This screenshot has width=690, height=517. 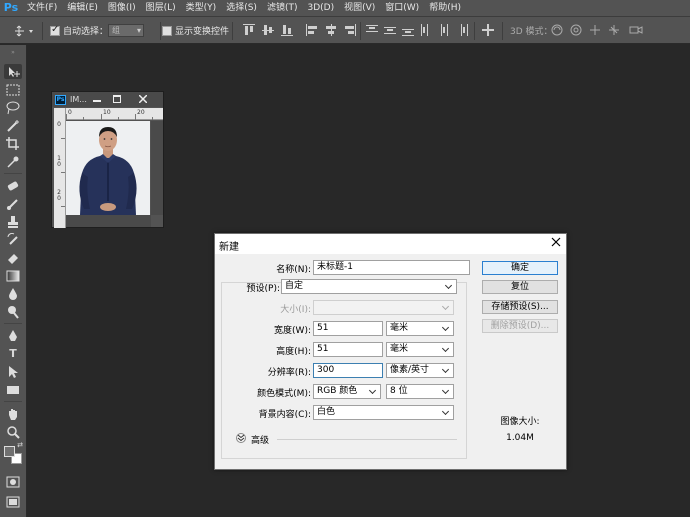 I want to click on name-field: 未标题-1, so click(x=391, y=267).